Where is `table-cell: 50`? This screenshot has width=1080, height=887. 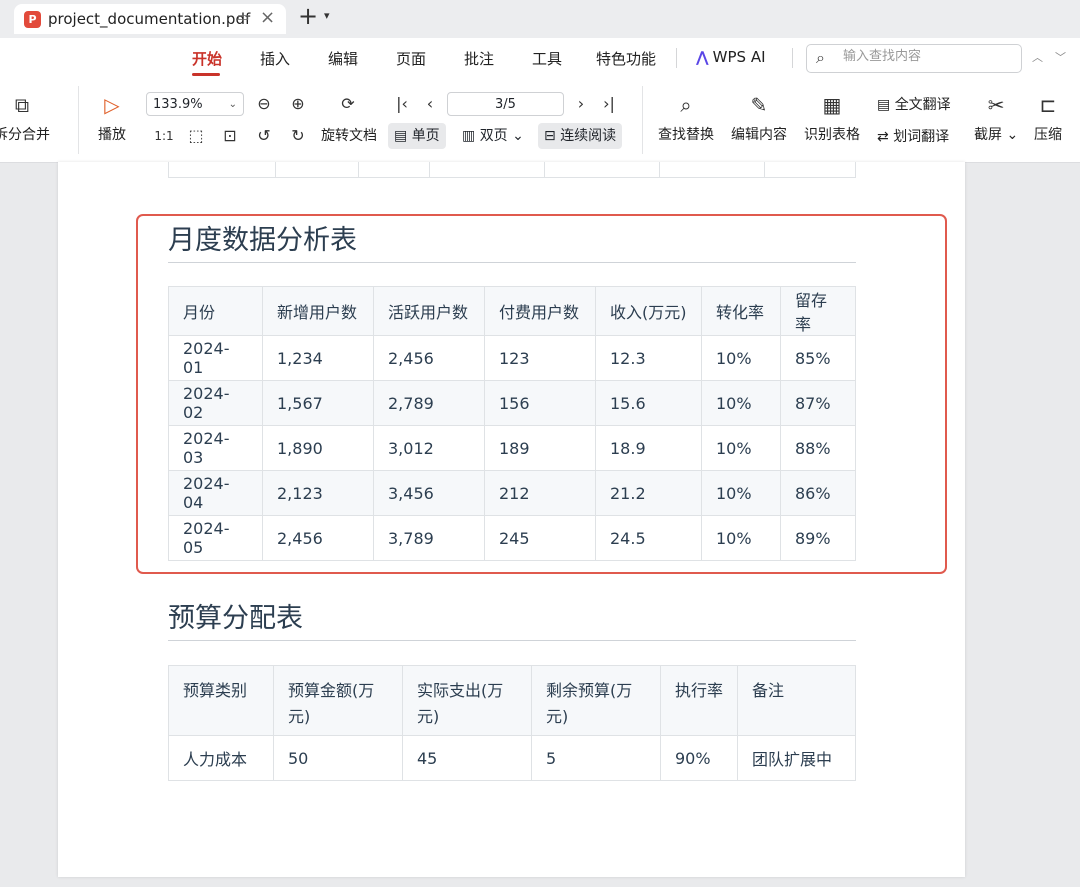
table-cell: 50 is located at coordinates (338, 758).